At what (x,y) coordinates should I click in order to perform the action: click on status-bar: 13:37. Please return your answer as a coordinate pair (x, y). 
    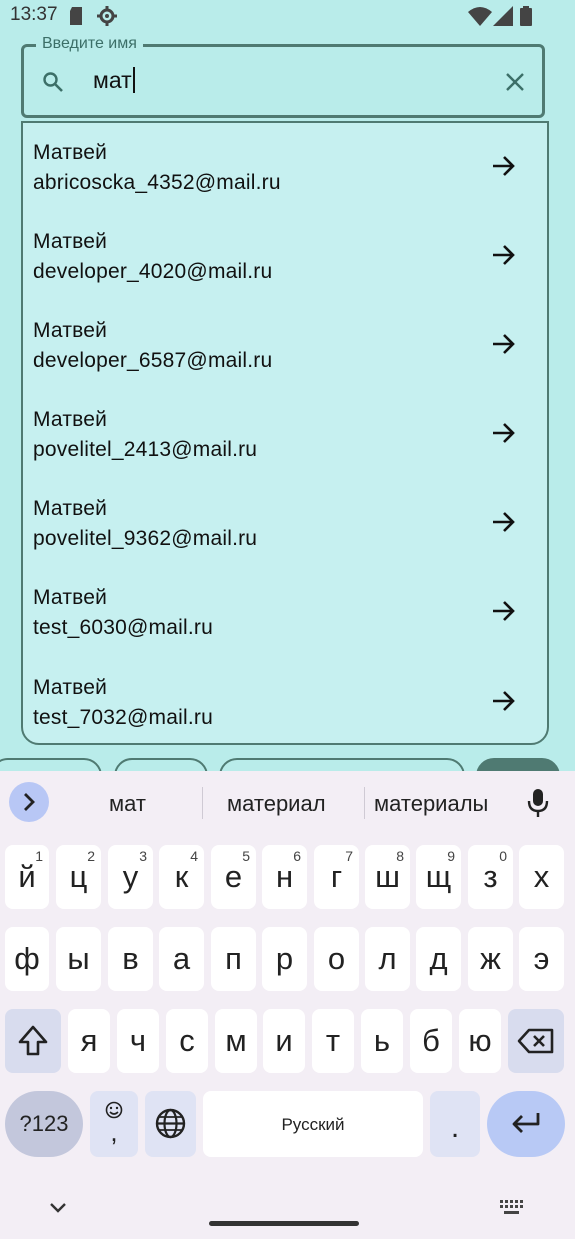
    Looking at the image, I should click on (287, 16).